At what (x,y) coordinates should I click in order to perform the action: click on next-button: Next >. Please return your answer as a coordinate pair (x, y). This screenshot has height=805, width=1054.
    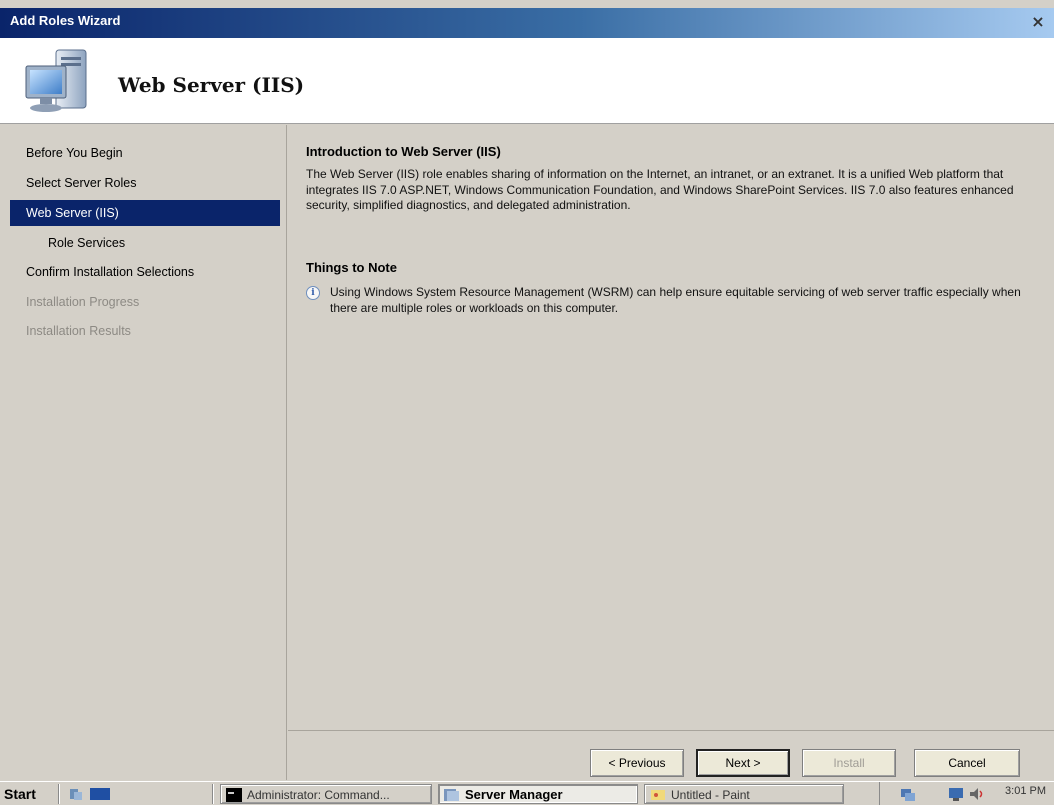
    Looking at the image, I should click on (743, 763).